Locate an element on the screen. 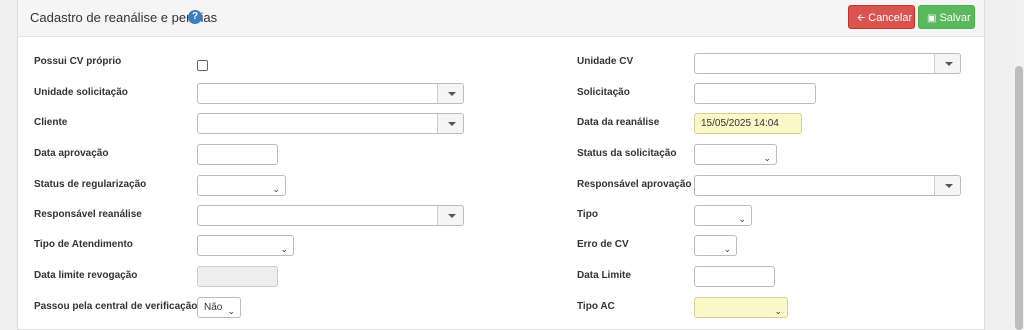 The image size is (1024, 330). cancel-button: 🡨 Cancelar is located at coordinates (881, 17).